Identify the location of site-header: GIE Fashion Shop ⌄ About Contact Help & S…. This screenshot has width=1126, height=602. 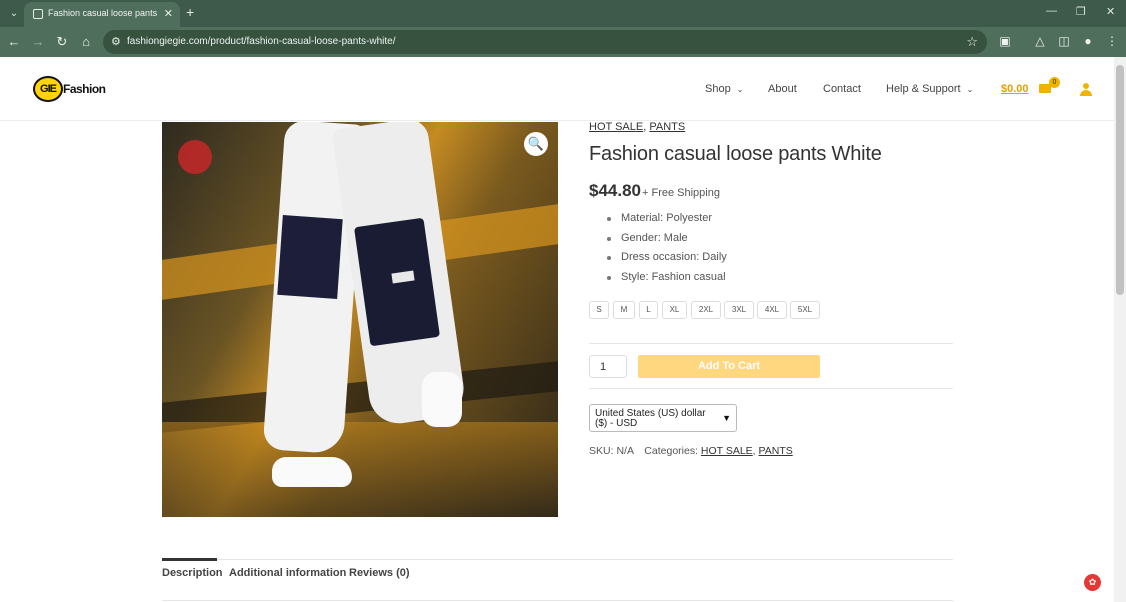
(557, 89).